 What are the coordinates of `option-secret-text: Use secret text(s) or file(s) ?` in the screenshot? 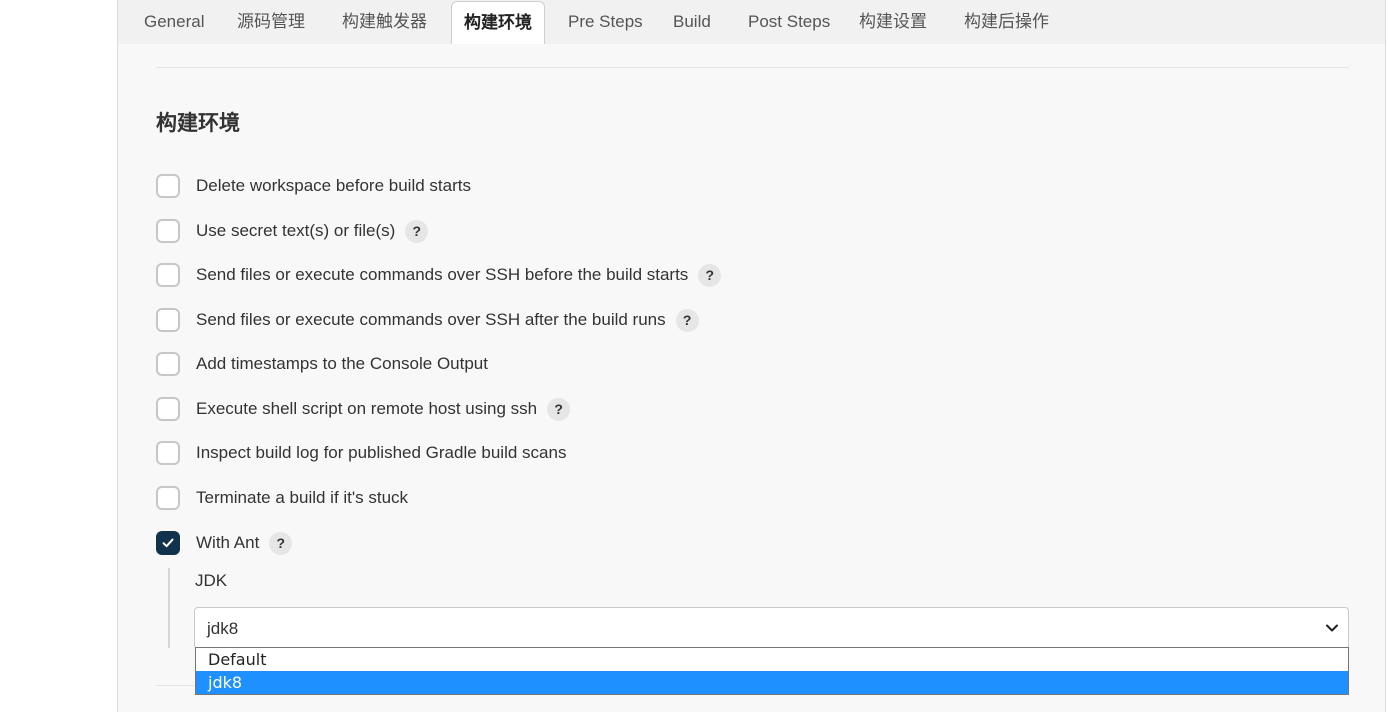 It's located at (292, 231).